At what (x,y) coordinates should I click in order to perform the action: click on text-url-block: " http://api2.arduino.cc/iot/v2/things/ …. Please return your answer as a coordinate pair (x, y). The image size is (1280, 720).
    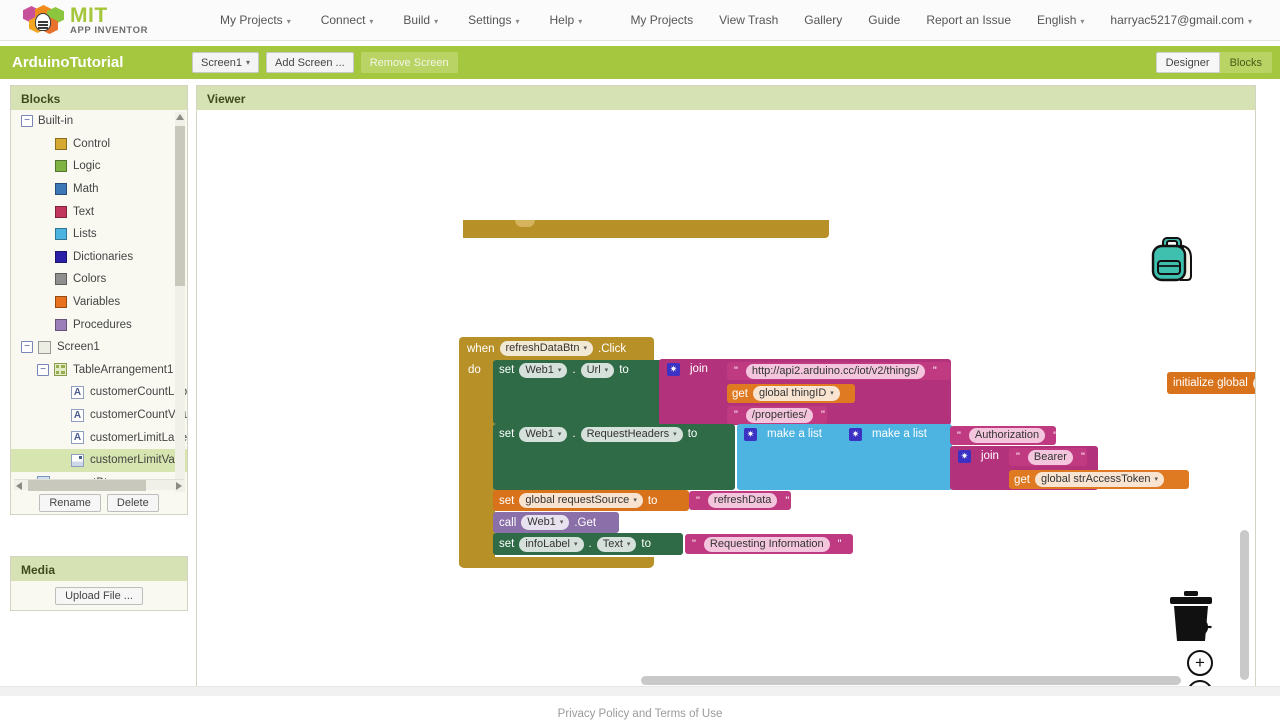
    Looking at the image, I should click on (839, 371).